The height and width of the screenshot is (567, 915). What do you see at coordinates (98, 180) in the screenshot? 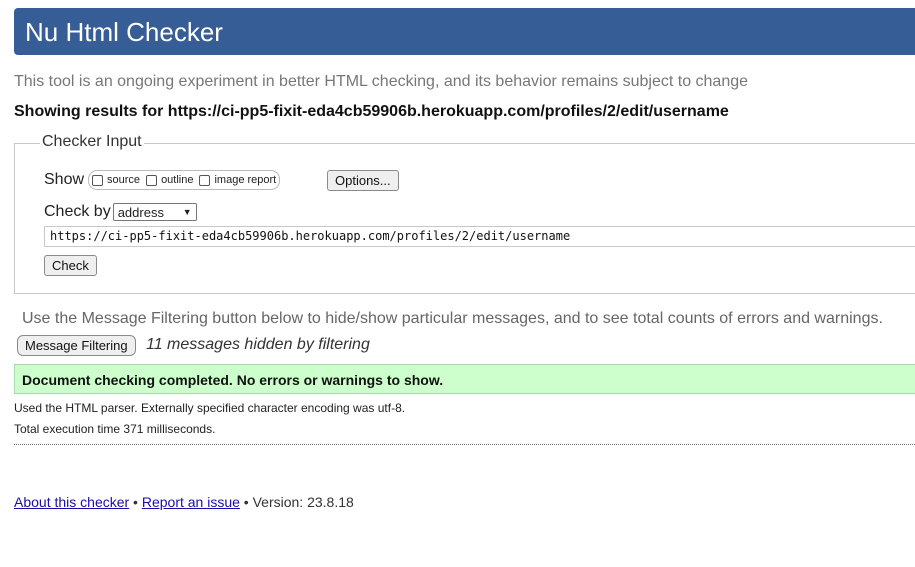
I see `source-checkbox` at bounding box center [98, 180].